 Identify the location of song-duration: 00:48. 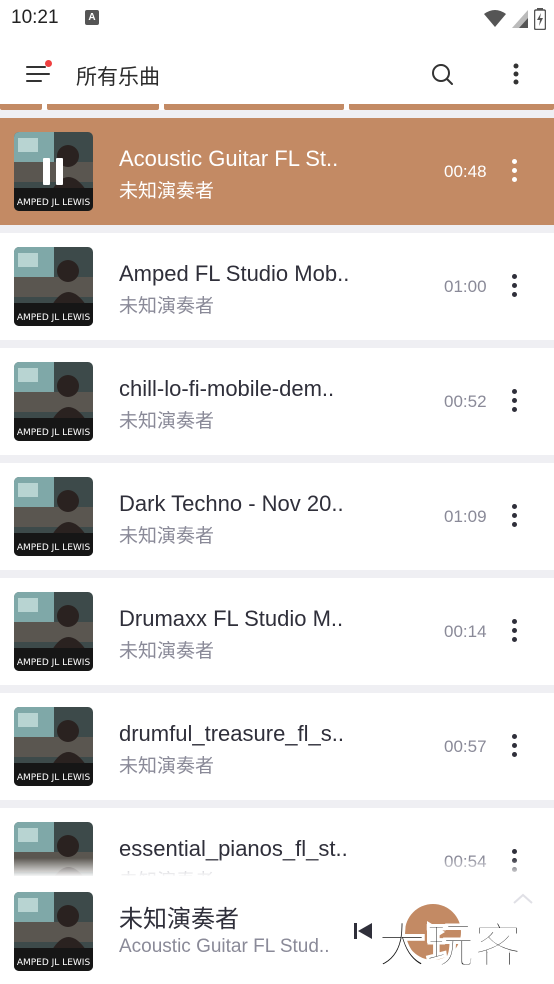
(465, 171).